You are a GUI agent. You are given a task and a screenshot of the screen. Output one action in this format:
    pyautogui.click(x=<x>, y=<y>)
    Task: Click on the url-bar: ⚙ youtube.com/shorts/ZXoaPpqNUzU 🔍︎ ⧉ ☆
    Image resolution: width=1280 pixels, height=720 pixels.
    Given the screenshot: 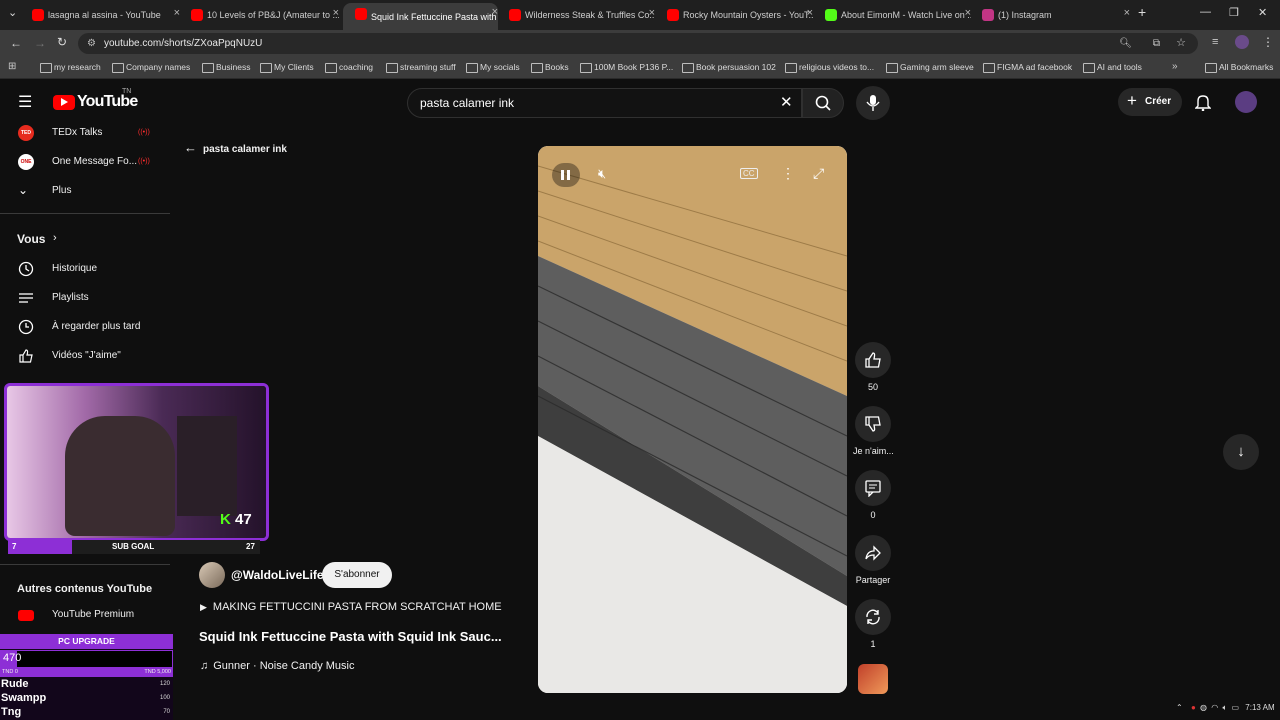 What is the action you would take?
    pyautogui.click(x=638, y=43)
    